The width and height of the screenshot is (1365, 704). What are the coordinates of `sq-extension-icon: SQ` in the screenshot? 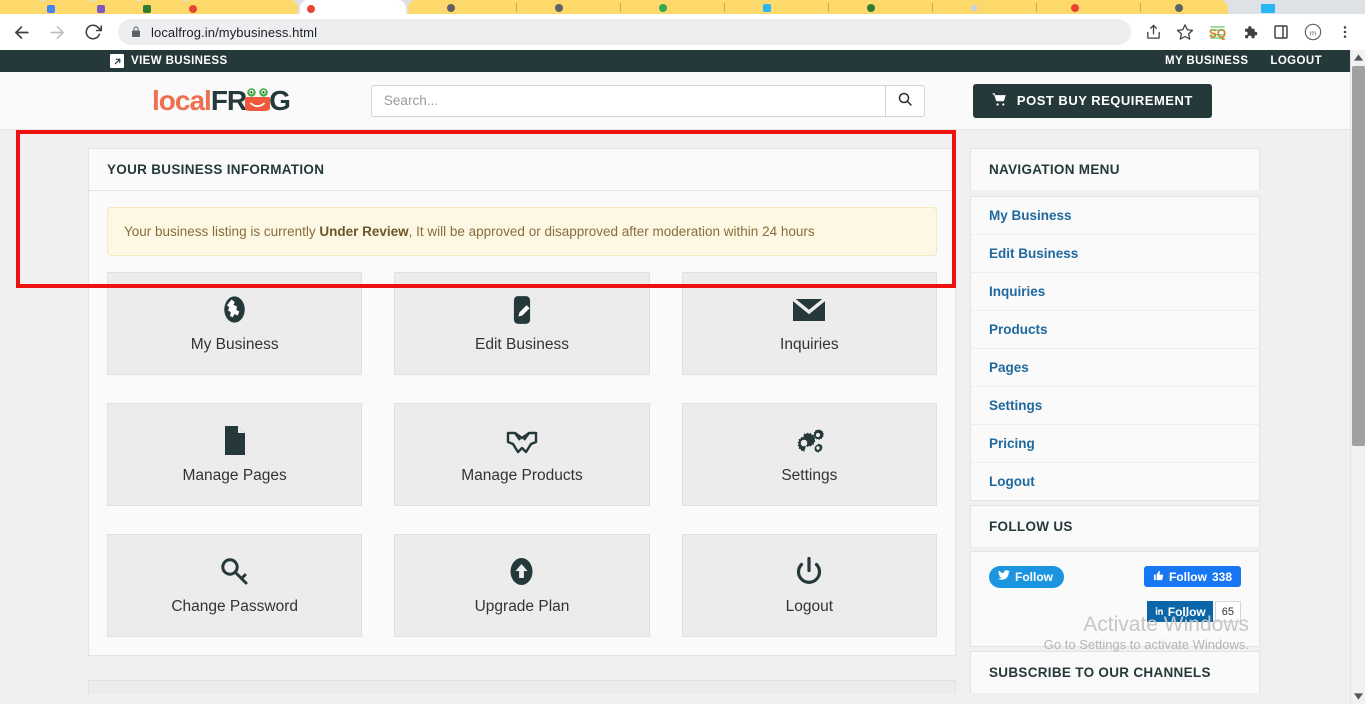 It's located at (1217, 32).